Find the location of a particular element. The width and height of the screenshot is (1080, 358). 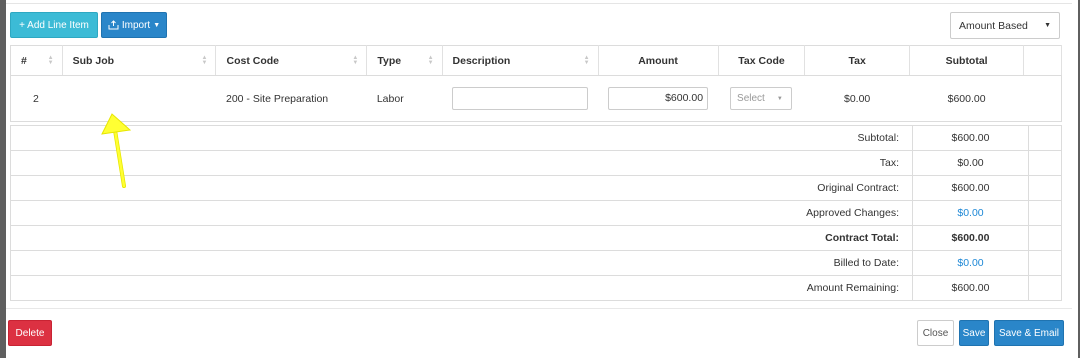

totals-row: Original Contract: $600.00 is located at coordinates (536, 188).